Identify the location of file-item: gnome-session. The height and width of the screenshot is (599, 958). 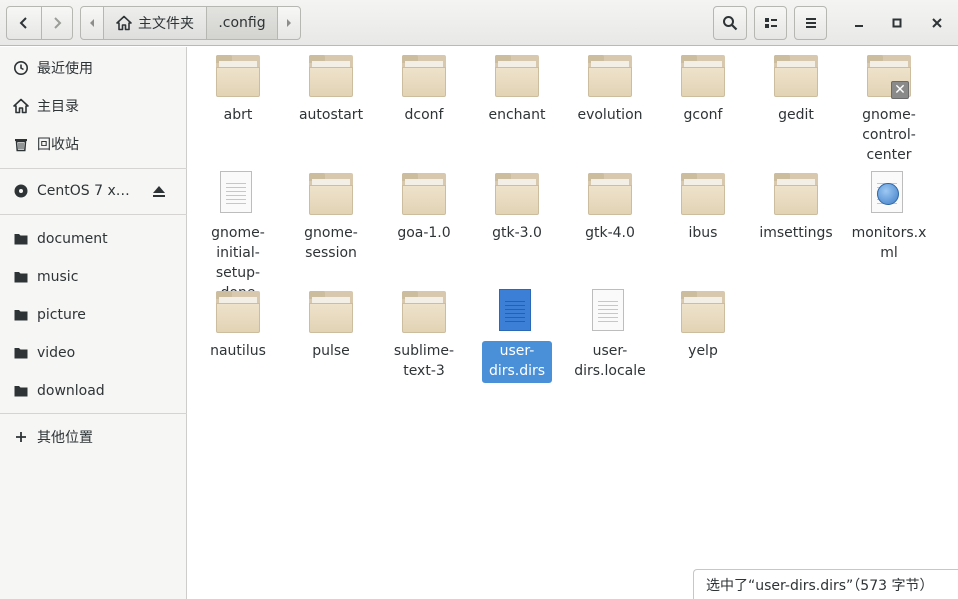
(331, 217).